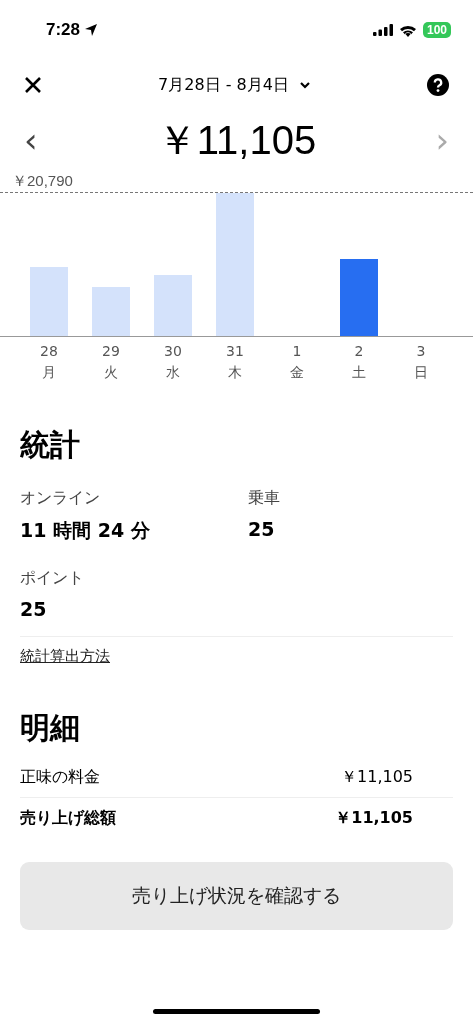 Image resolution: width=473 pixels, height=1024 pixels. Describe the element at coordinates (235, 351) in the screenshot. I see `day-date: 31` at that location.